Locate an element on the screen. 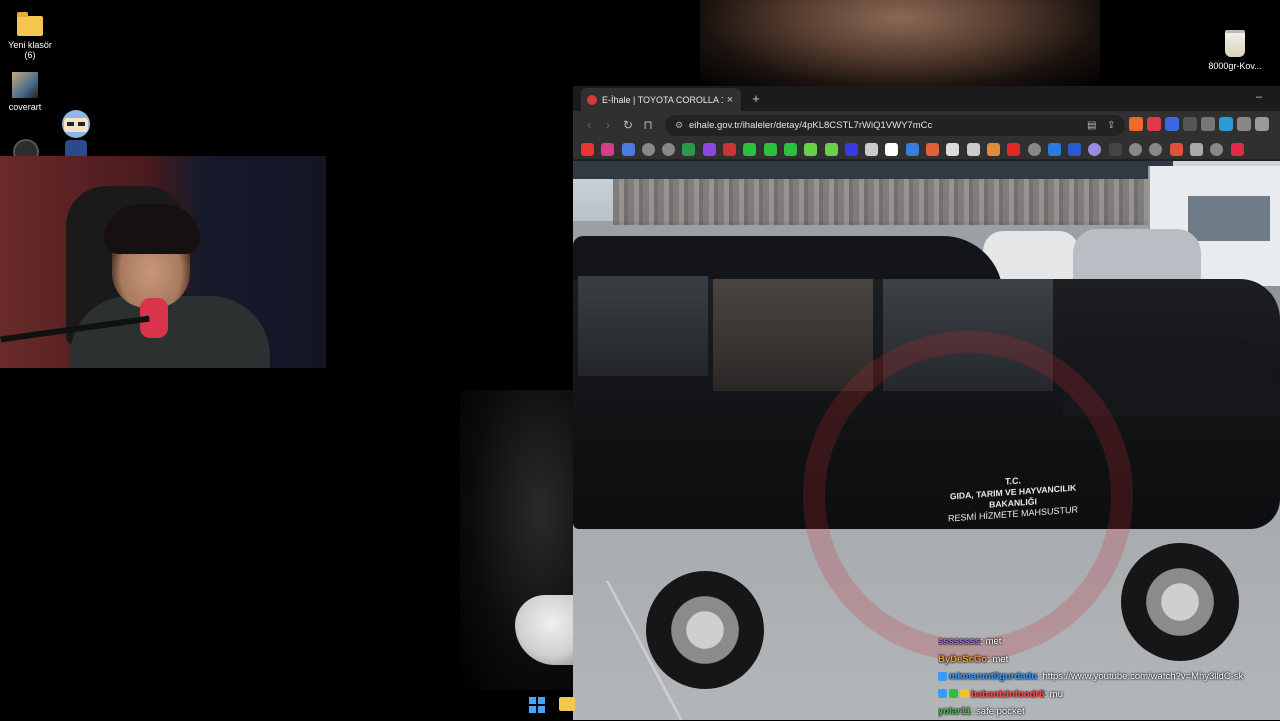 Image resolution: width=1280 pixels, height=721 pixels. bookmarks-bar is located at coordinates (926, 150).